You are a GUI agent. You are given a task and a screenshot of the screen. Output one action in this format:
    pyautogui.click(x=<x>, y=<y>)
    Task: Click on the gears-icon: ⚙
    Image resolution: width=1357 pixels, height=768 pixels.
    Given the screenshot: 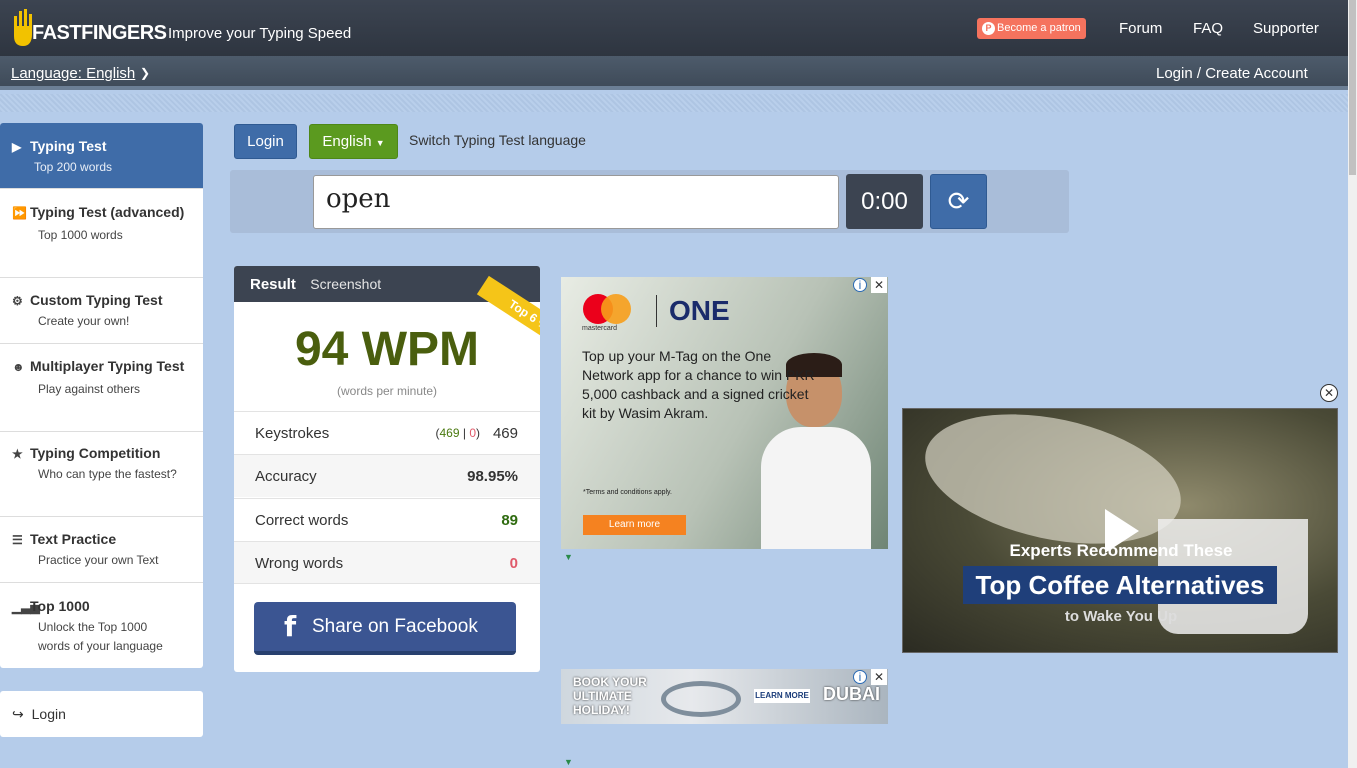 What is the action you would take?
    pyautogui.click(x=17, y=301)
    